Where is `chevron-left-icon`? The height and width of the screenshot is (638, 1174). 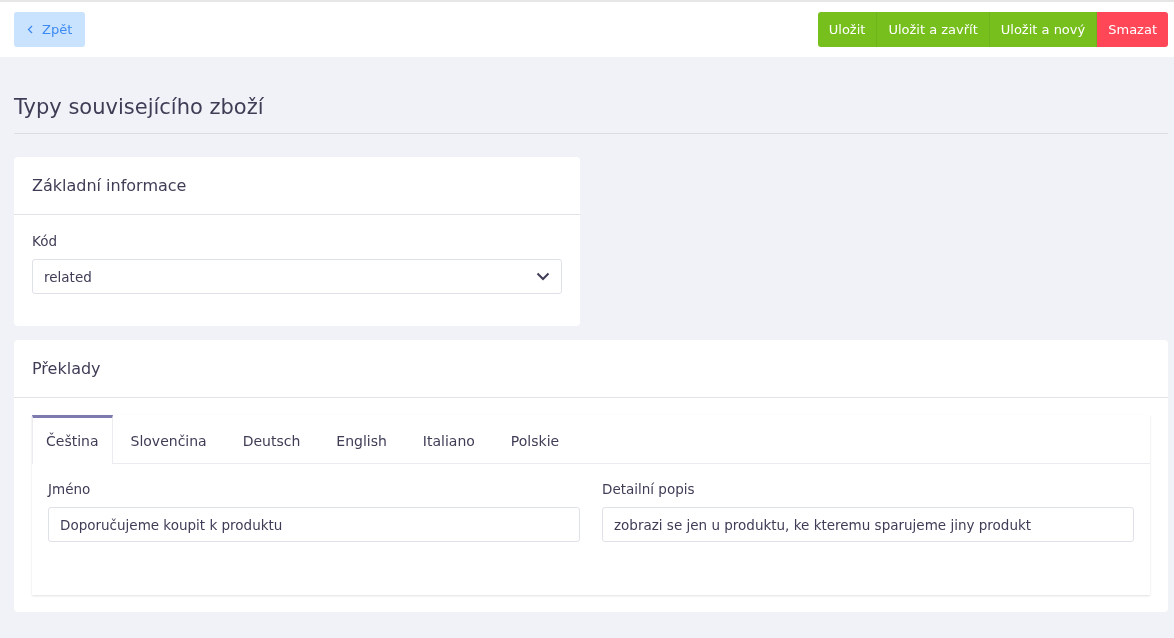 chevron-left-icon is located at coordinates (30, 29).